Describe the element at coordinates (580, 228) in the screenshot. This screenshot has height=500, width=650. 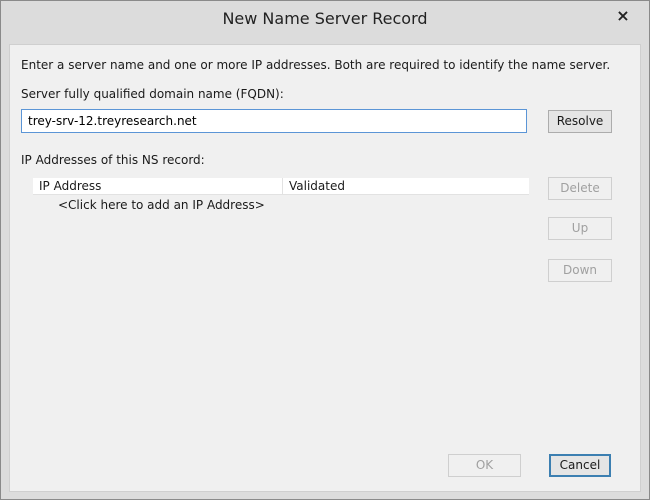
I see `up-button: Up` at that location.